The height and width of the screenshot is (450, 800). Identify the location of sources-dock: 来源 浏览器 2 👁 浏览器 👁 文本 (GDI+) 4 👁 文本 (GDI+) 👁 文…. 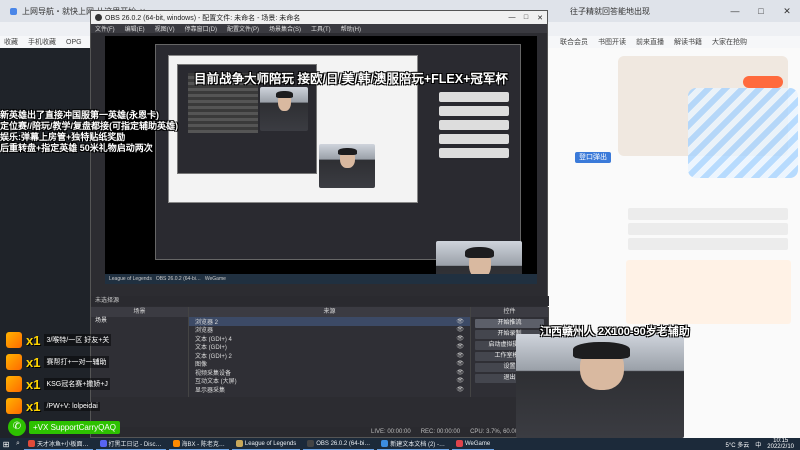
(330, 352).